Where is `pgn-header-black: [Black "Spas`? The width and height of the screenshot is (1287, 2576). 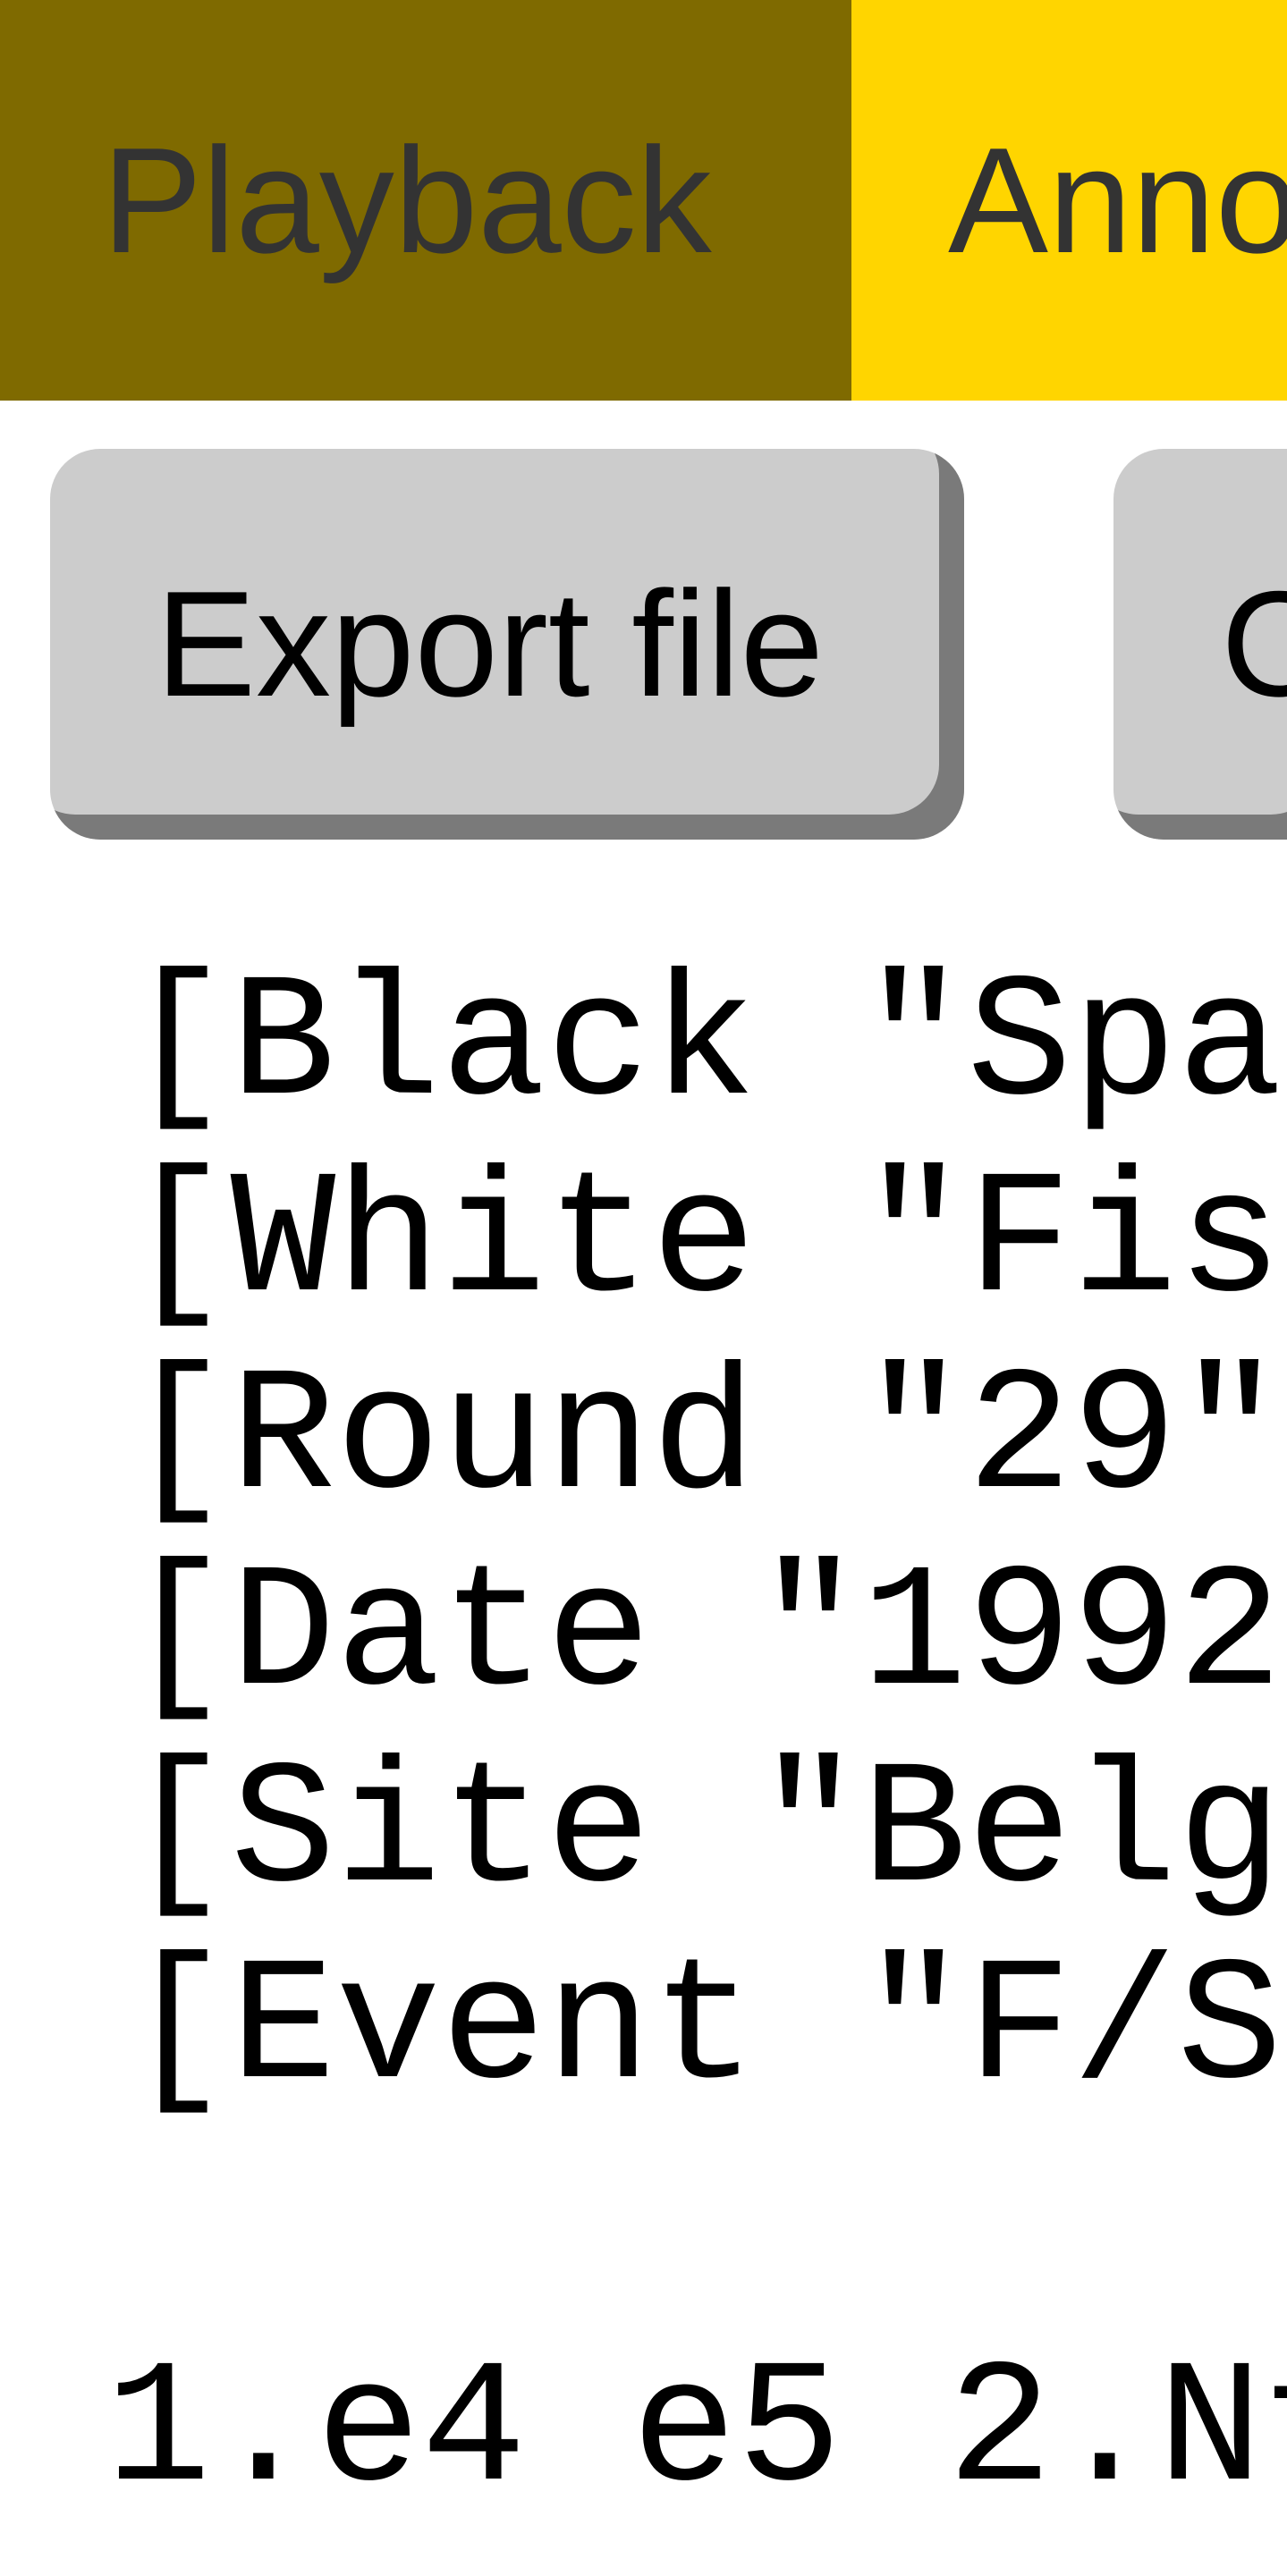
pgn-header-black: [Black "Spas is located at coordinates (706, 1046).